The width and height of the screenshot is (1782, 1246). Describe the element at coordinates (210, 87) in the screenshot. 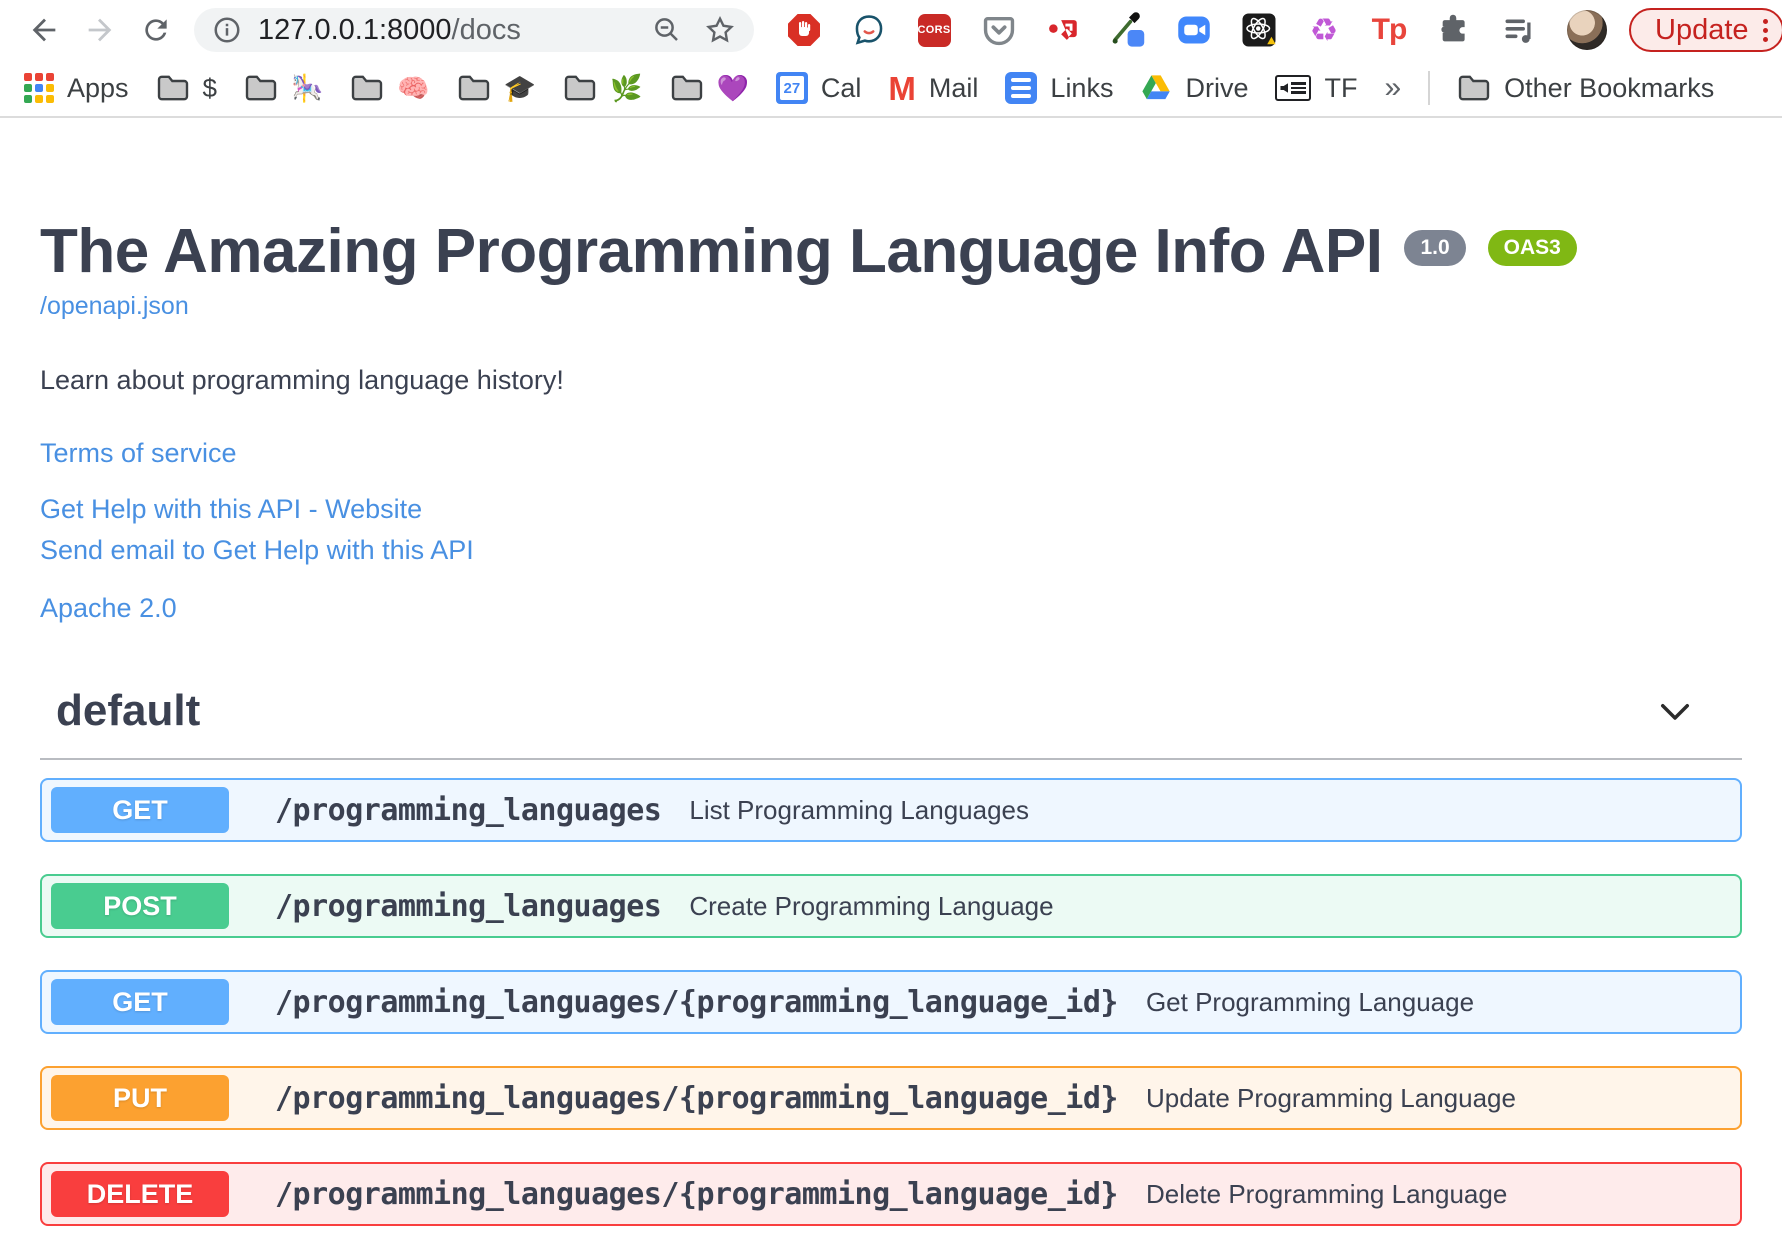

I see `folder-emoji: $` at that location.